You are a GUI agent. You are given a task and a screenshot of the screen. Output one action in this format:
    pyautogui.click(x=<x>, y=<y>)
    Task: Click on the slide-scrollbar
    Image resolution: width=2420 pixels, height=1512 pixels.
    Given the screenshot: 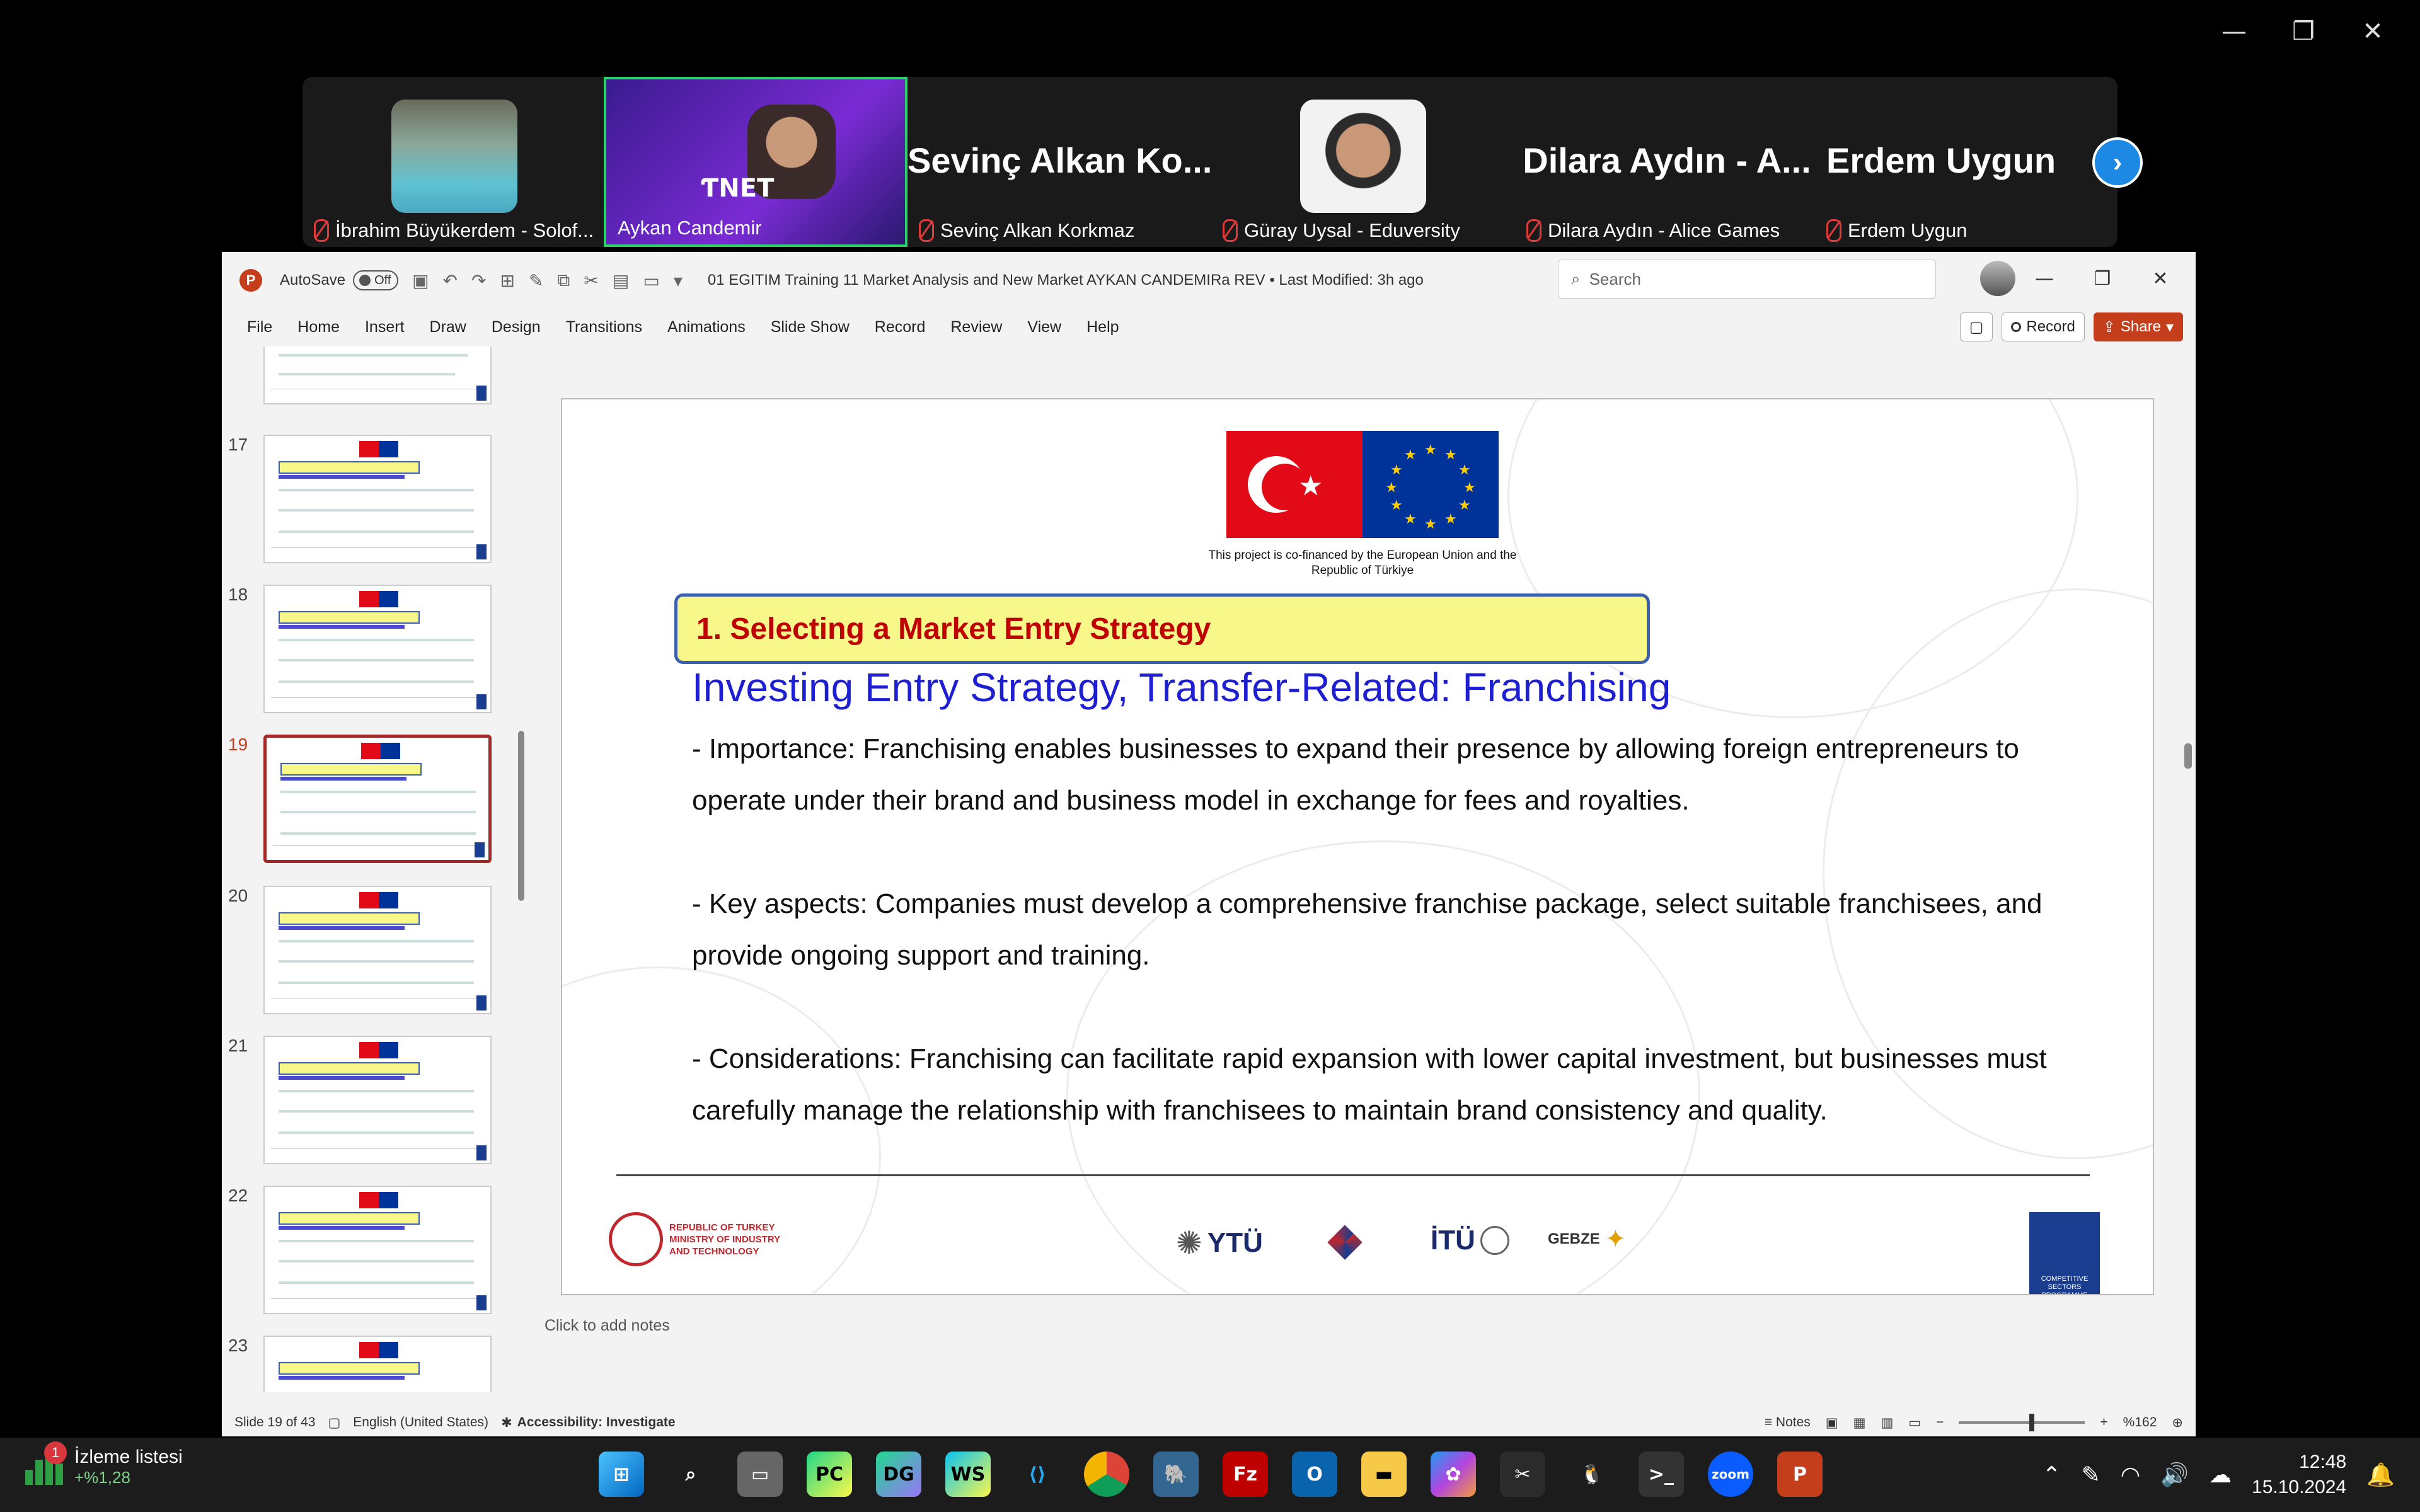 What is the action you would take?
    pyautogui.click(x=2188, y=825)
    